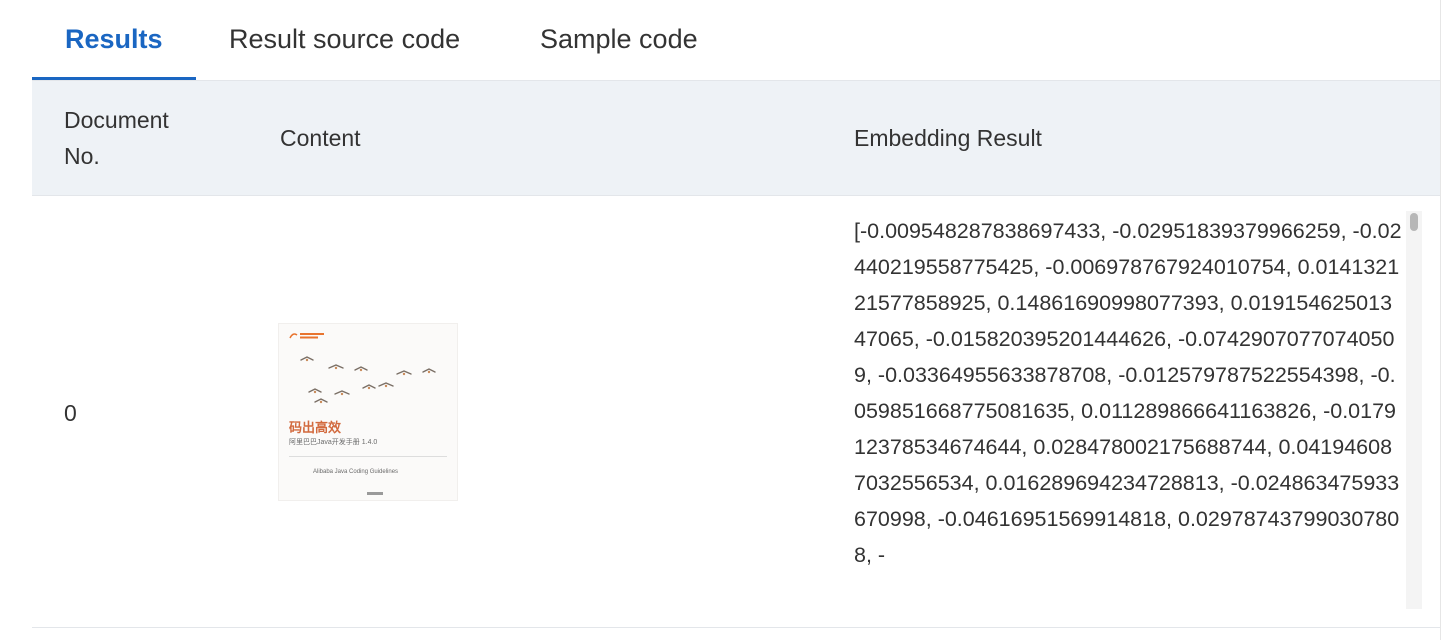 This screenshot has height=640, width=1452. Describe the element at coordinates (333, 442) in the screenshot. I see `cover-subtitle: 阿里巴巴Java开发手册 1.4.0` at that location.